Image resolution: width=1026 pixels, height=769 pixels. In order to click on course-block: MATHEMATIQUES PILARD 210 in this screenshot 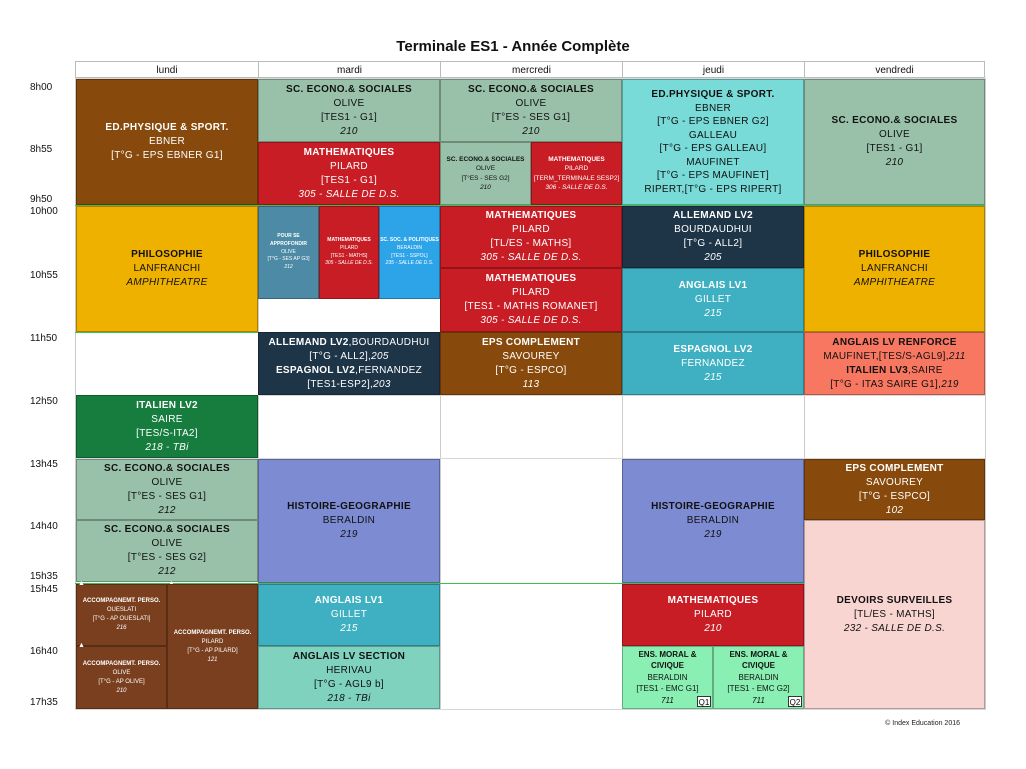, I will do `click(713, 615)`.